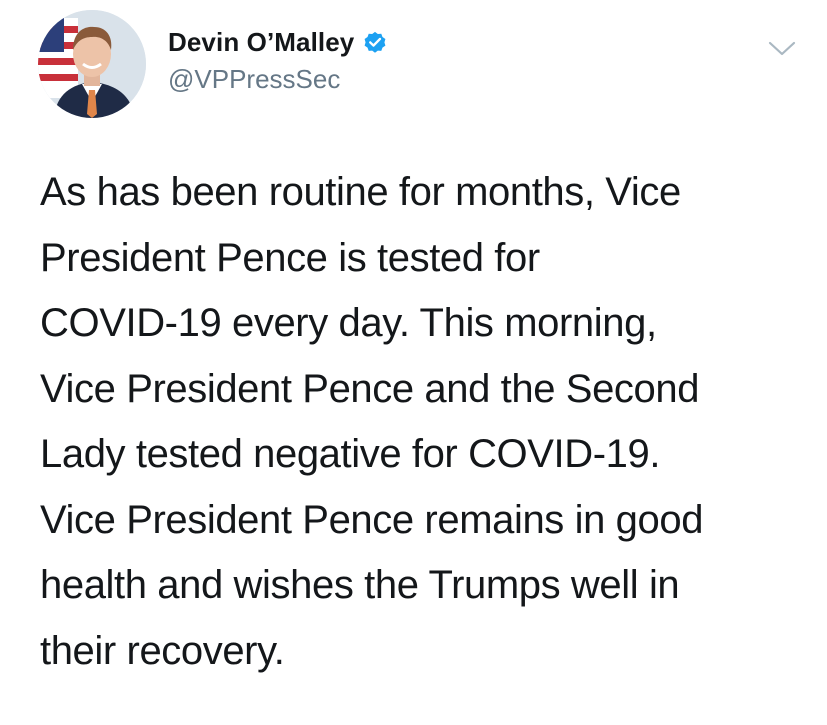 This screenshot has width=827, height=725. Describe the element at coordinates (290, 257) in the screenshot. I see `tweet-text-line: President Pence is tested for` at that location.